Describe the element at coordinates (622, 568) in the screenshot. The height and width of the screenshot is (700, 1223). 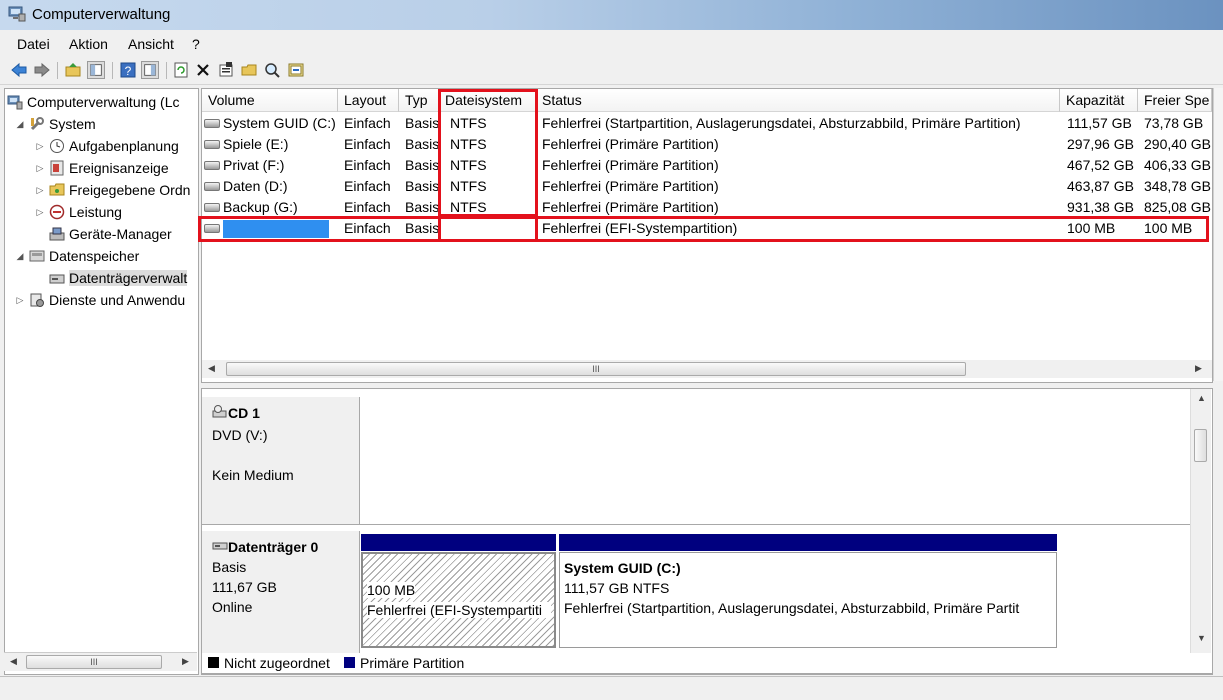
I see `partition-name: System GUID (C:)` at that location.